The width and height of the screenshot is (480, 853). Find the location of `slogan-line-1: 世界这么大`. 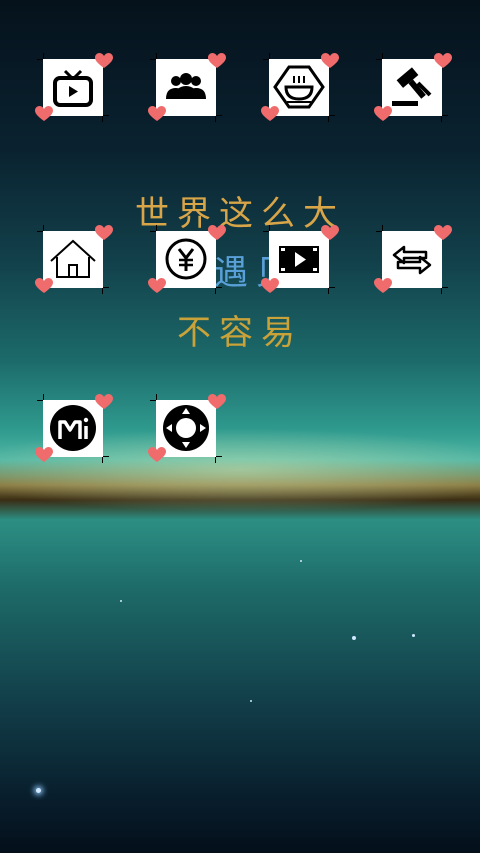

slogan-line-1: 世界这么大 is located at coordinates (240, 214).